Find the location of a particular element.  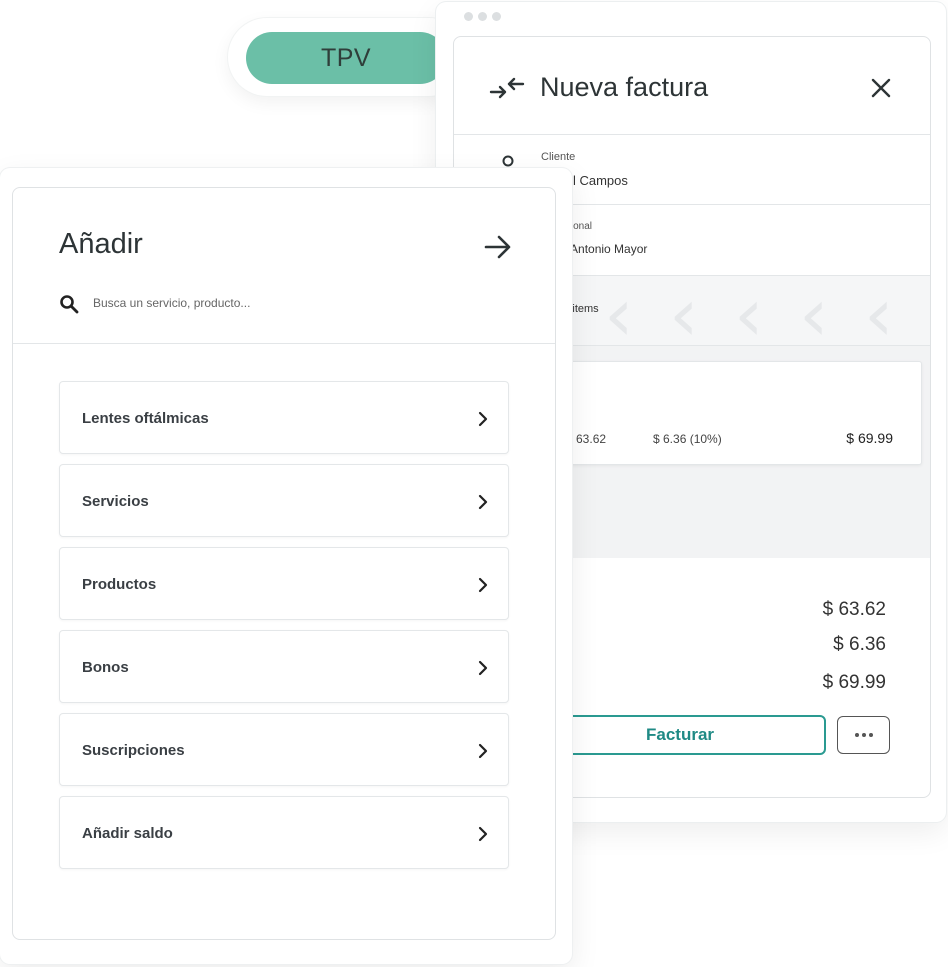

summary-total: $ 69.99 is located at coordinates (854, 682).